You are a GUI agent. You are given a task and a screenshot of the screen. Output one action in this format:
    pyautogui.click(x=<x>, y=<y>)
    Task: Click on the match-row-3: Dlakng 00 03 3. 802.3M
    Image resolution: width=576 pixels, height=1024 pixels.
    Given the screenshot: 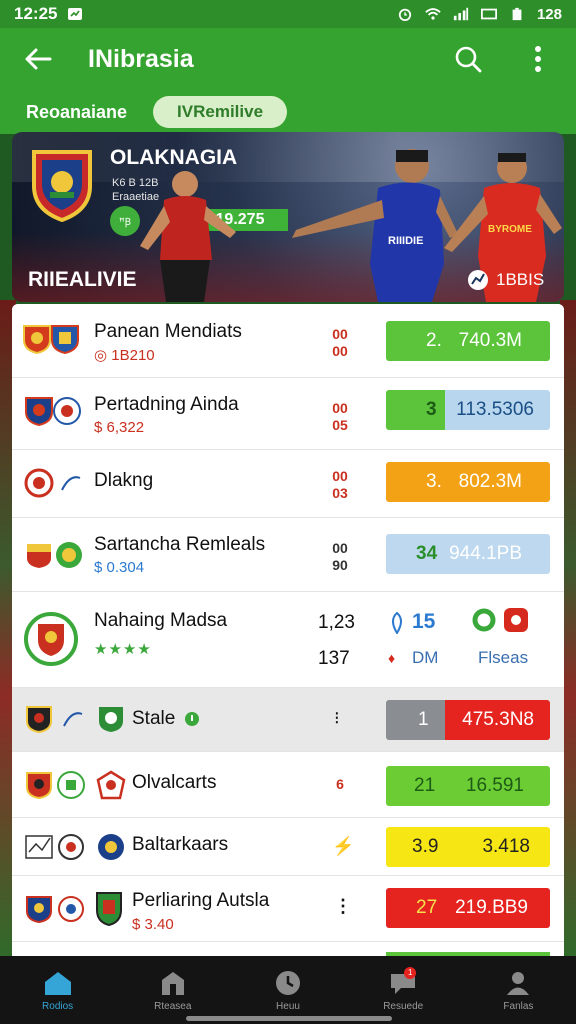 What is the action you would take?
    pyautogui.click(x=288, y=484)
    